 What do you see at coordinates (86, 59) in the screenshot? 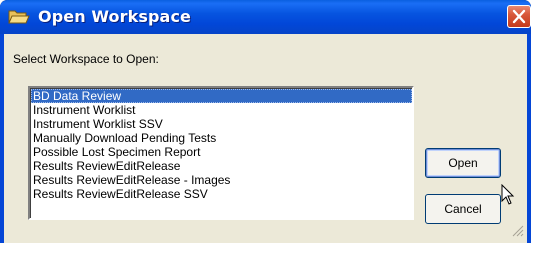
I see `select-workspace-label: Select Workspace to Open:` at bounding box center [86, 59].